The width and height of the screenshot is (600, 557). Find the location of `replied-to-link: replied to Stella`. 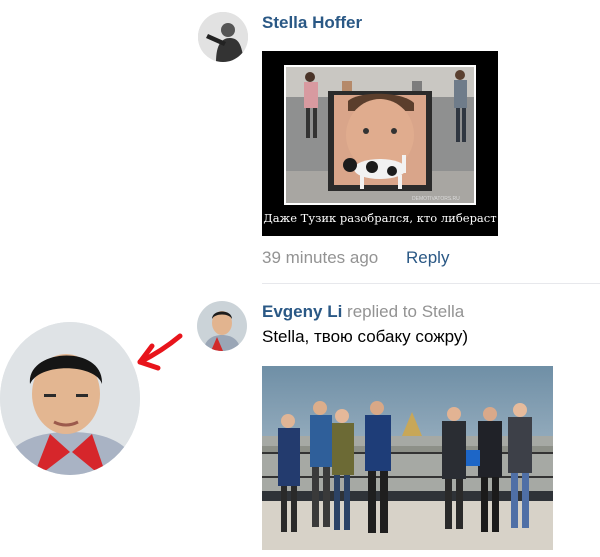

replied-to-link: replied to Stella is located at coordinates (405, 311).